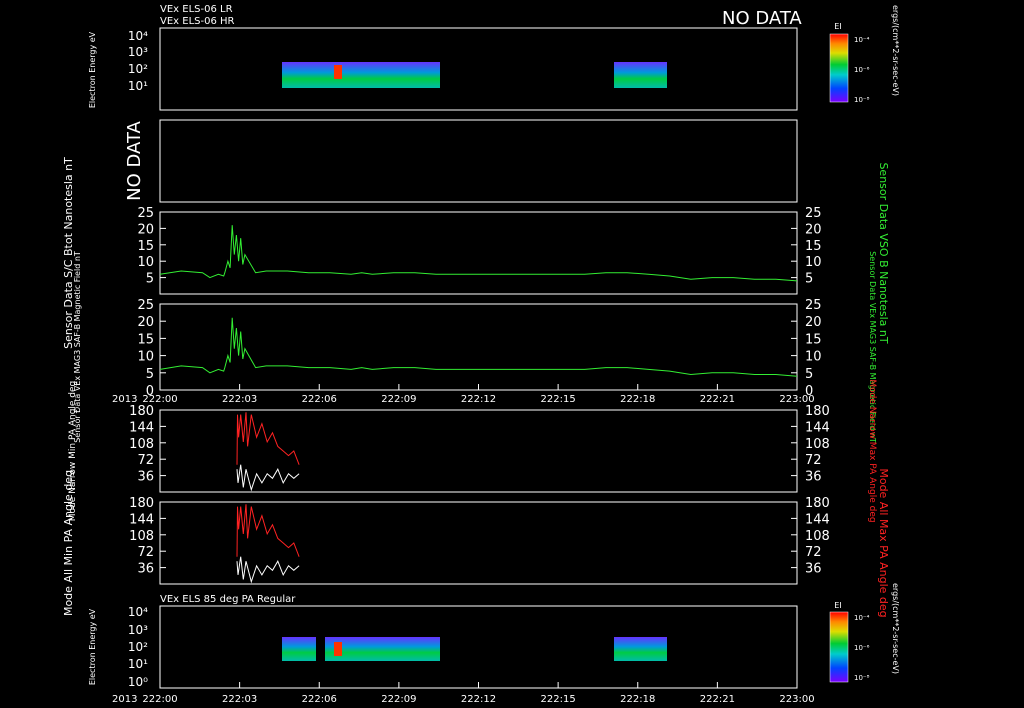  What do you see at coordinates (461, 161) in the screenshot?
I see `panel-no-data: NO DATA` at bounding box center [461, 161].